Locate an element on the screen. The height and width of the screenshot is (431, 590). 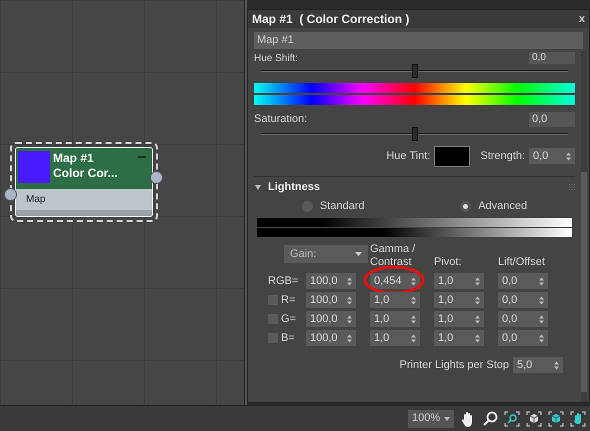
row-label: R= is located at coordinates (288, 300).